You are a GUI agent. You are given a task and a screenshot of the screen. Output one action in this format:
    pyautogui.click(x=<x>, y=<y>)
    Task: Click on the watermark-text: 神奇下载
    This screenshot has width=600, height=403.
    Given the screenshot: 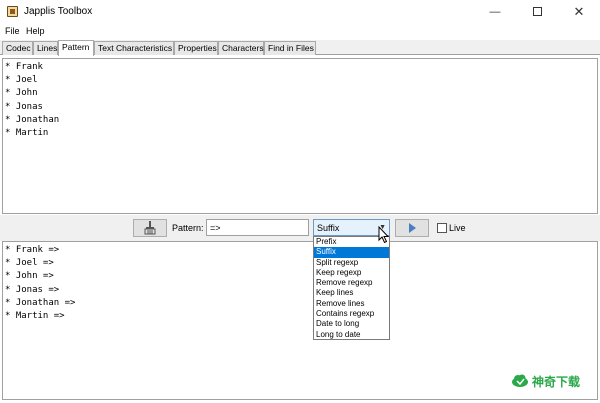 What is the action you would take?
    pyautogui.click(x=556, y=382)
    